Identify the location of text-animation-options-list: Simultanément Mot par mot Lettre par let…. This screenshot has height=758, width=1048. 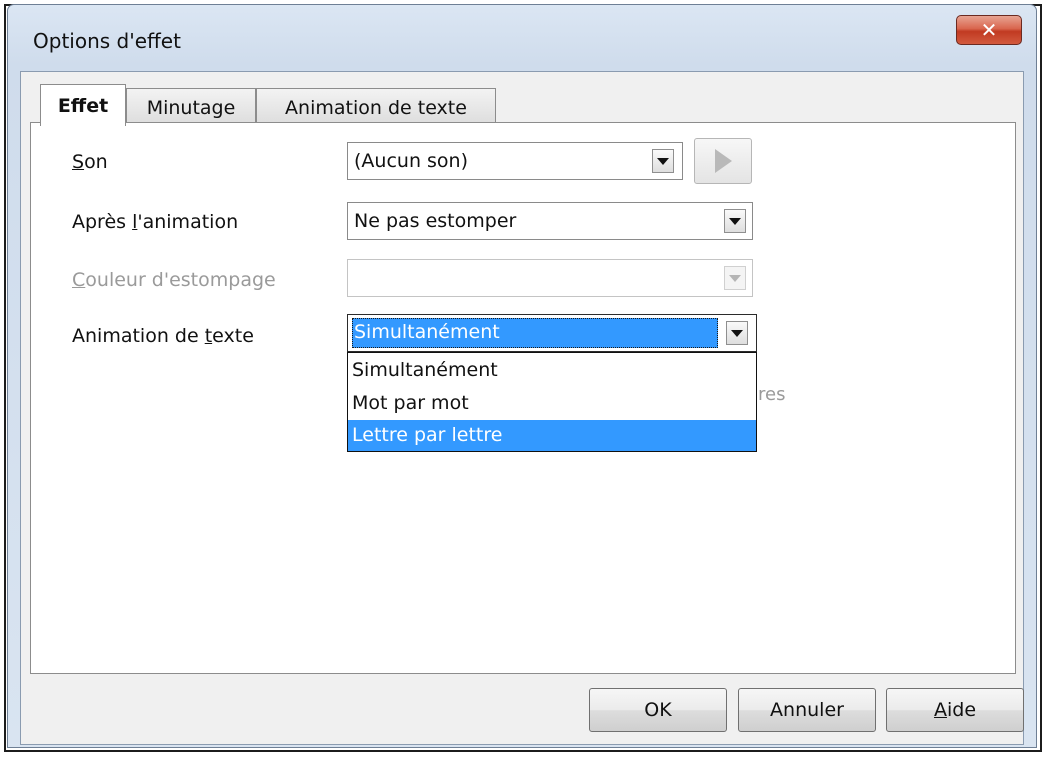
(552, 402).